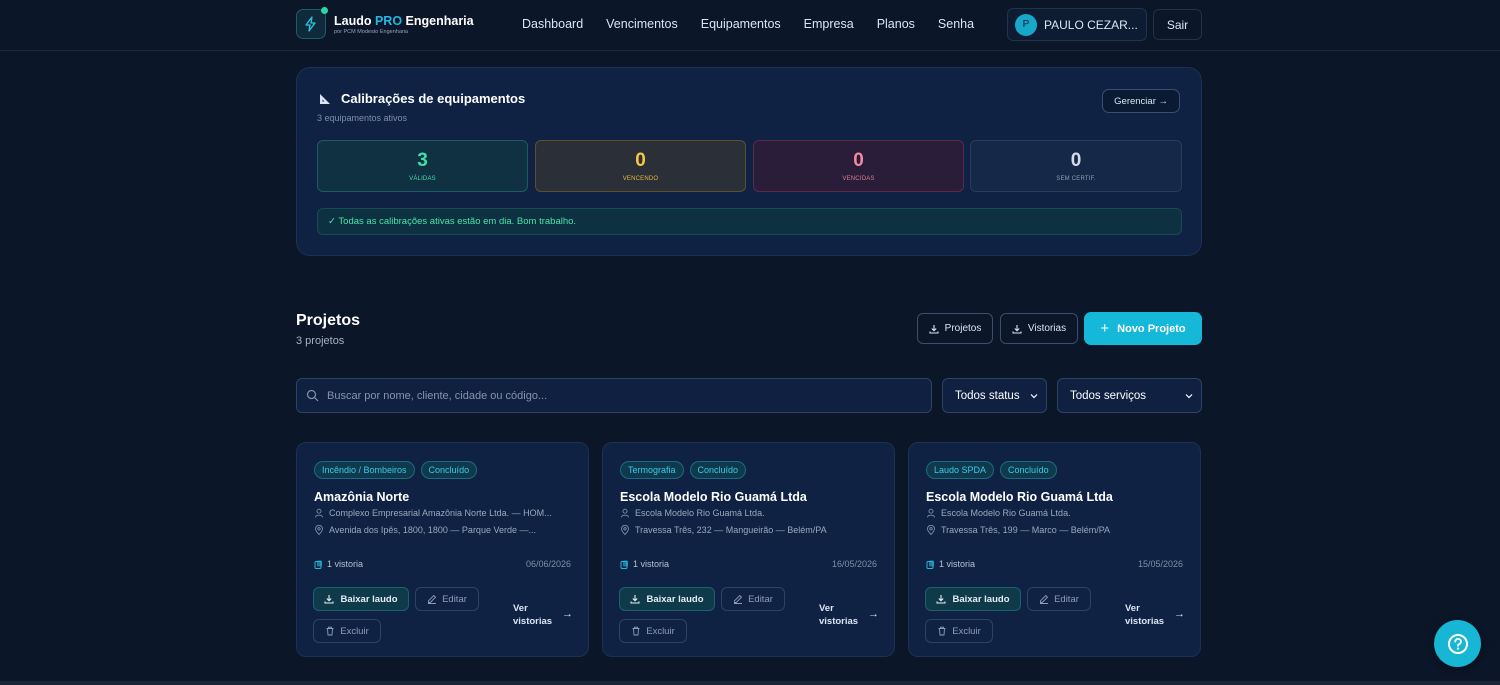 This screenshot has height=685, width=1500. What do you see at coordinates (328, 320) in the screenshot?
I see `projects-title: Projetos` at bounding box center [328, 320].